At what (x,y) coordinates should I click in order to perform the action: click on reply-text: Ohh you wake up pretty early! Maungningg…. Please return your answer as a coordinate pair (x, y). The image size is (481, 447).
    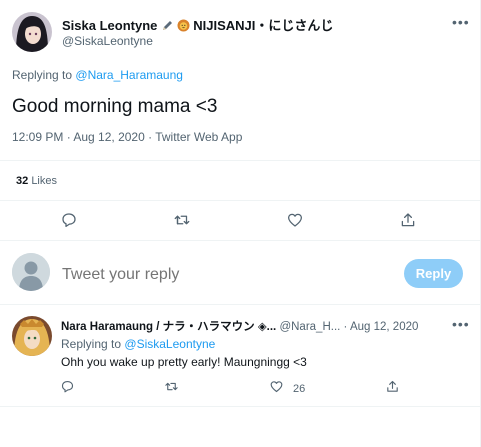
    Looking at the image, I should click on (184, 362).